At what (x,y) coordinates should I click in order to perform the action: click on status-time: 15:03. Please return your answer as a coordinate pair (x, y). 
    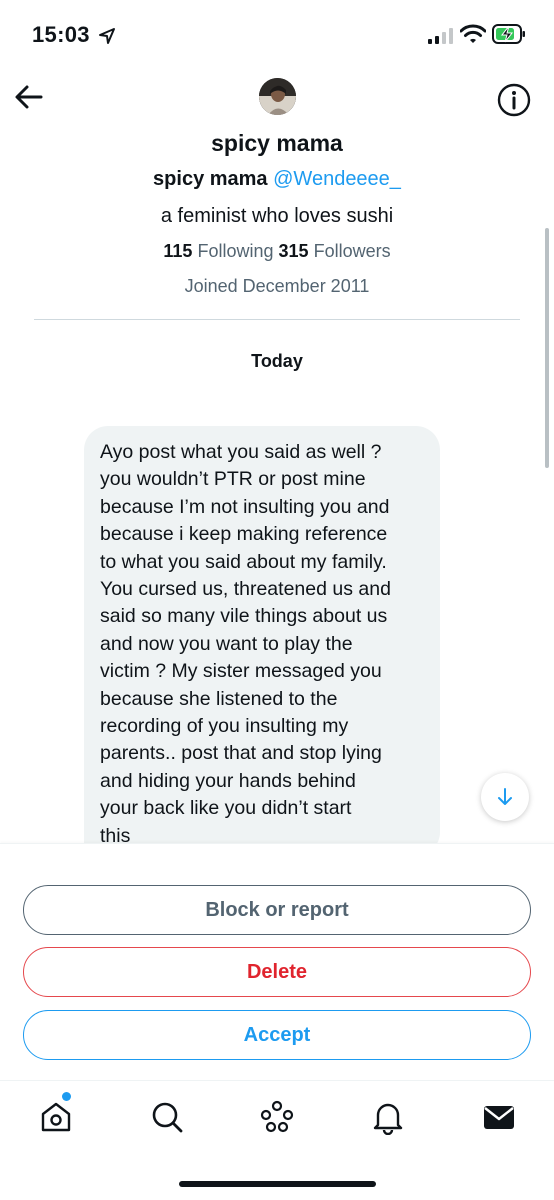
    Looking at the image, I should click on (61, 34).